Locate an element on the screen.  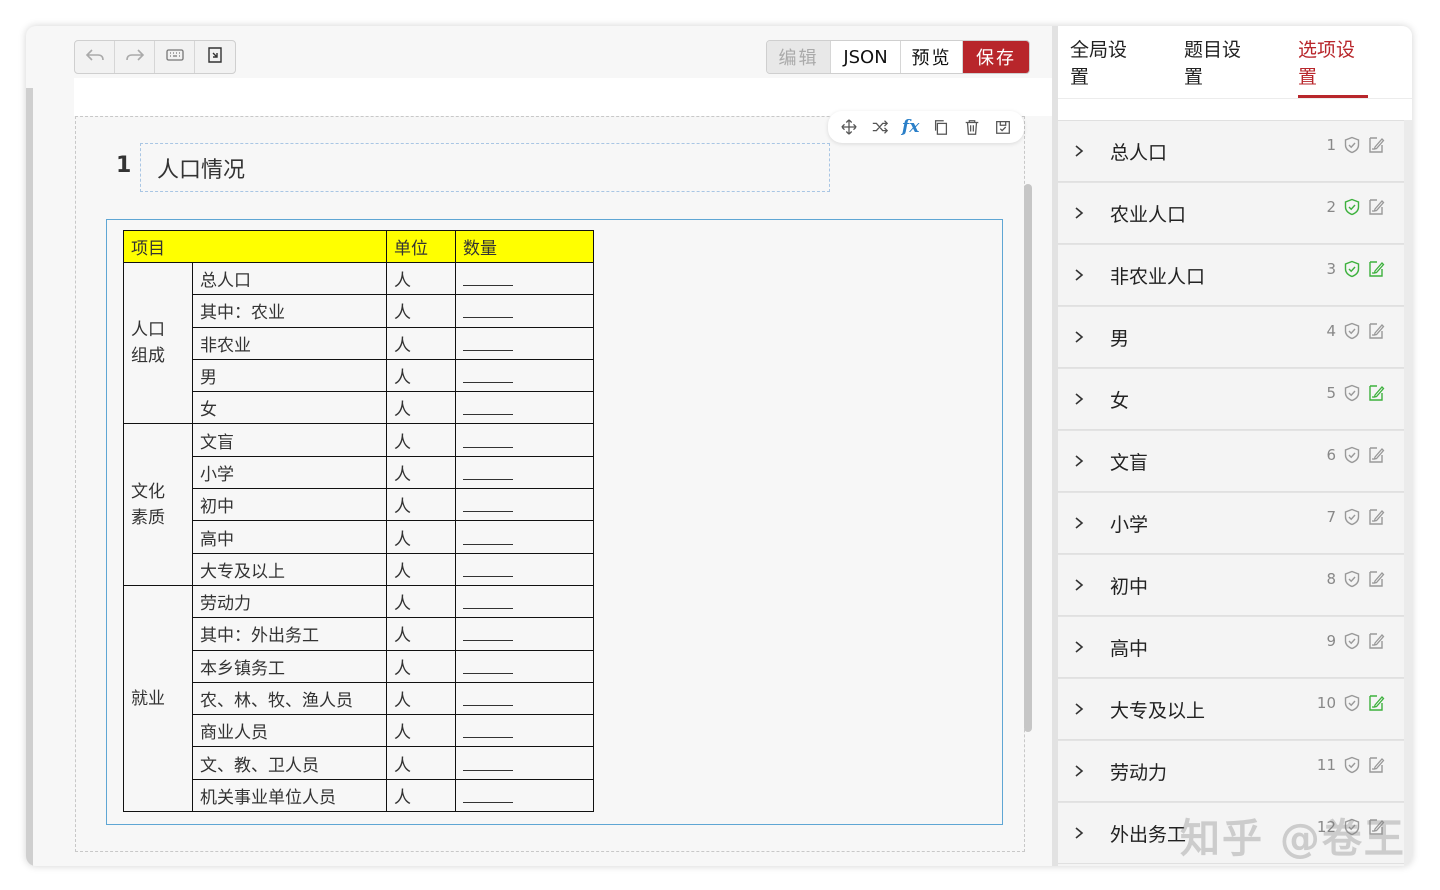
panel-scrollbar is located at coordinates (1408, 493).